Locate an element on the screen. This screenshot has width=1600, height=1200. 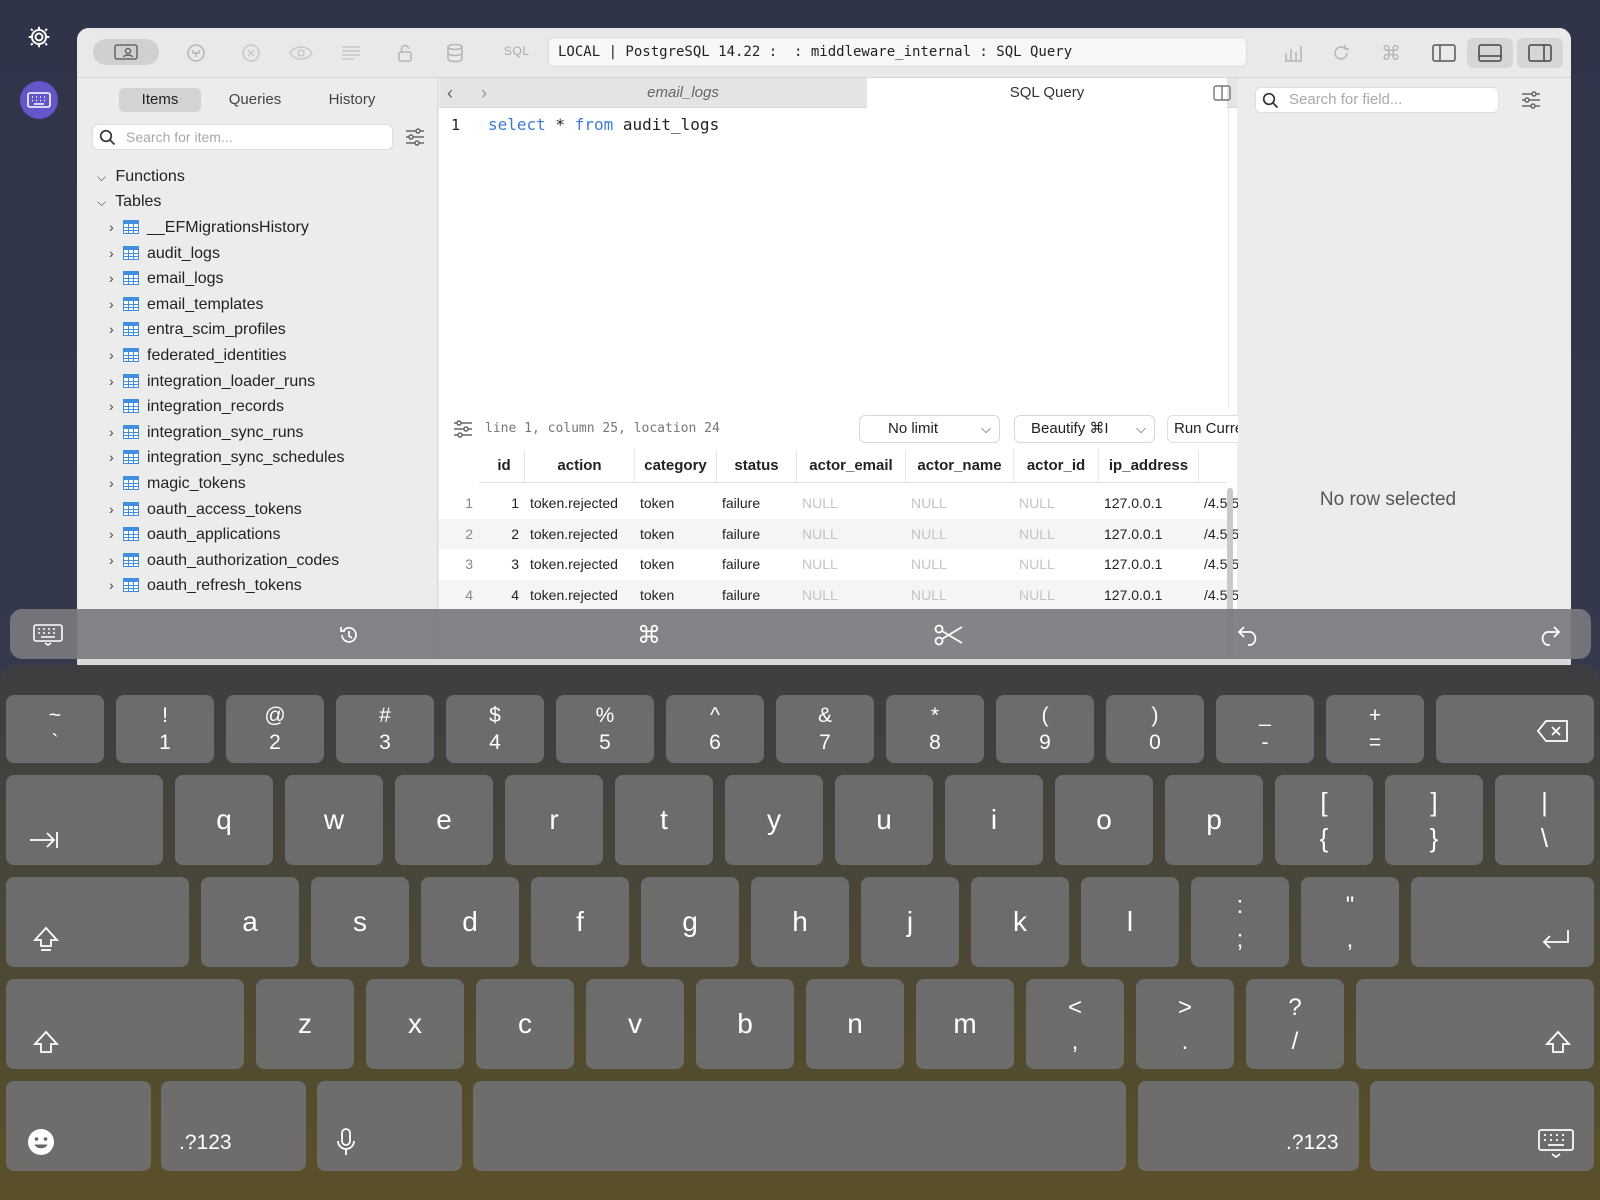
column-header-actor-id: actor_id is located at coordinates (1056, 466).